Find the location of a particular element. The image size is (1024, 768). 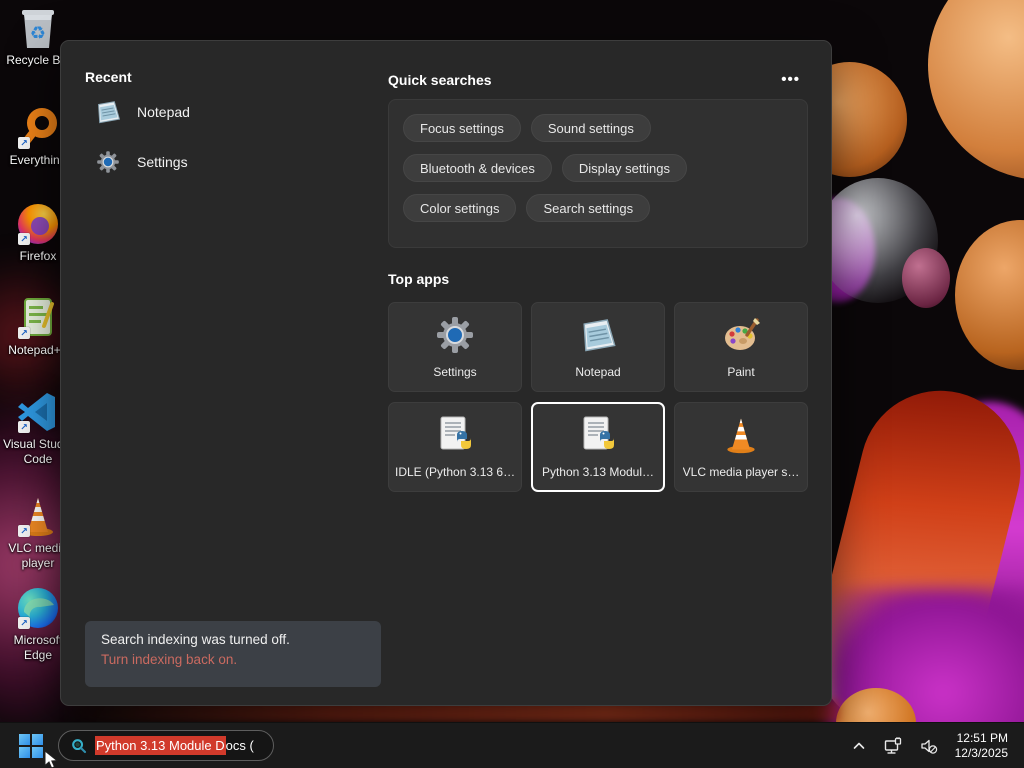

recycle-bin-icon: ♻ is located at coordinates (38, 28).